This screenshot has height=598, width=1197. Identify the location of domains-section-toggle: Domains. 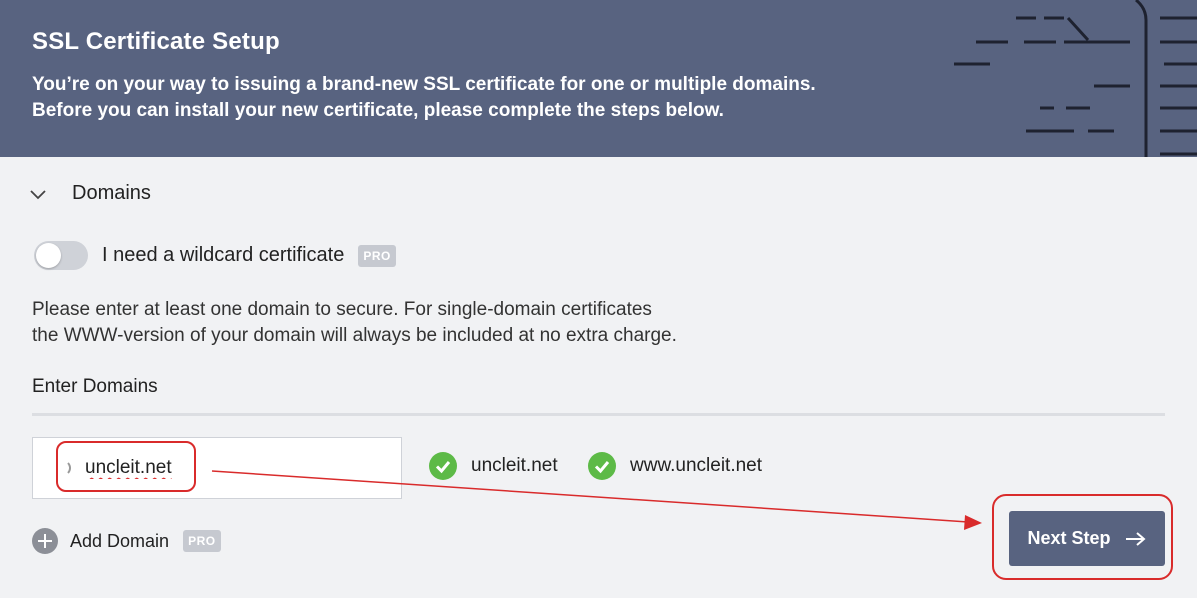
(89, 193).